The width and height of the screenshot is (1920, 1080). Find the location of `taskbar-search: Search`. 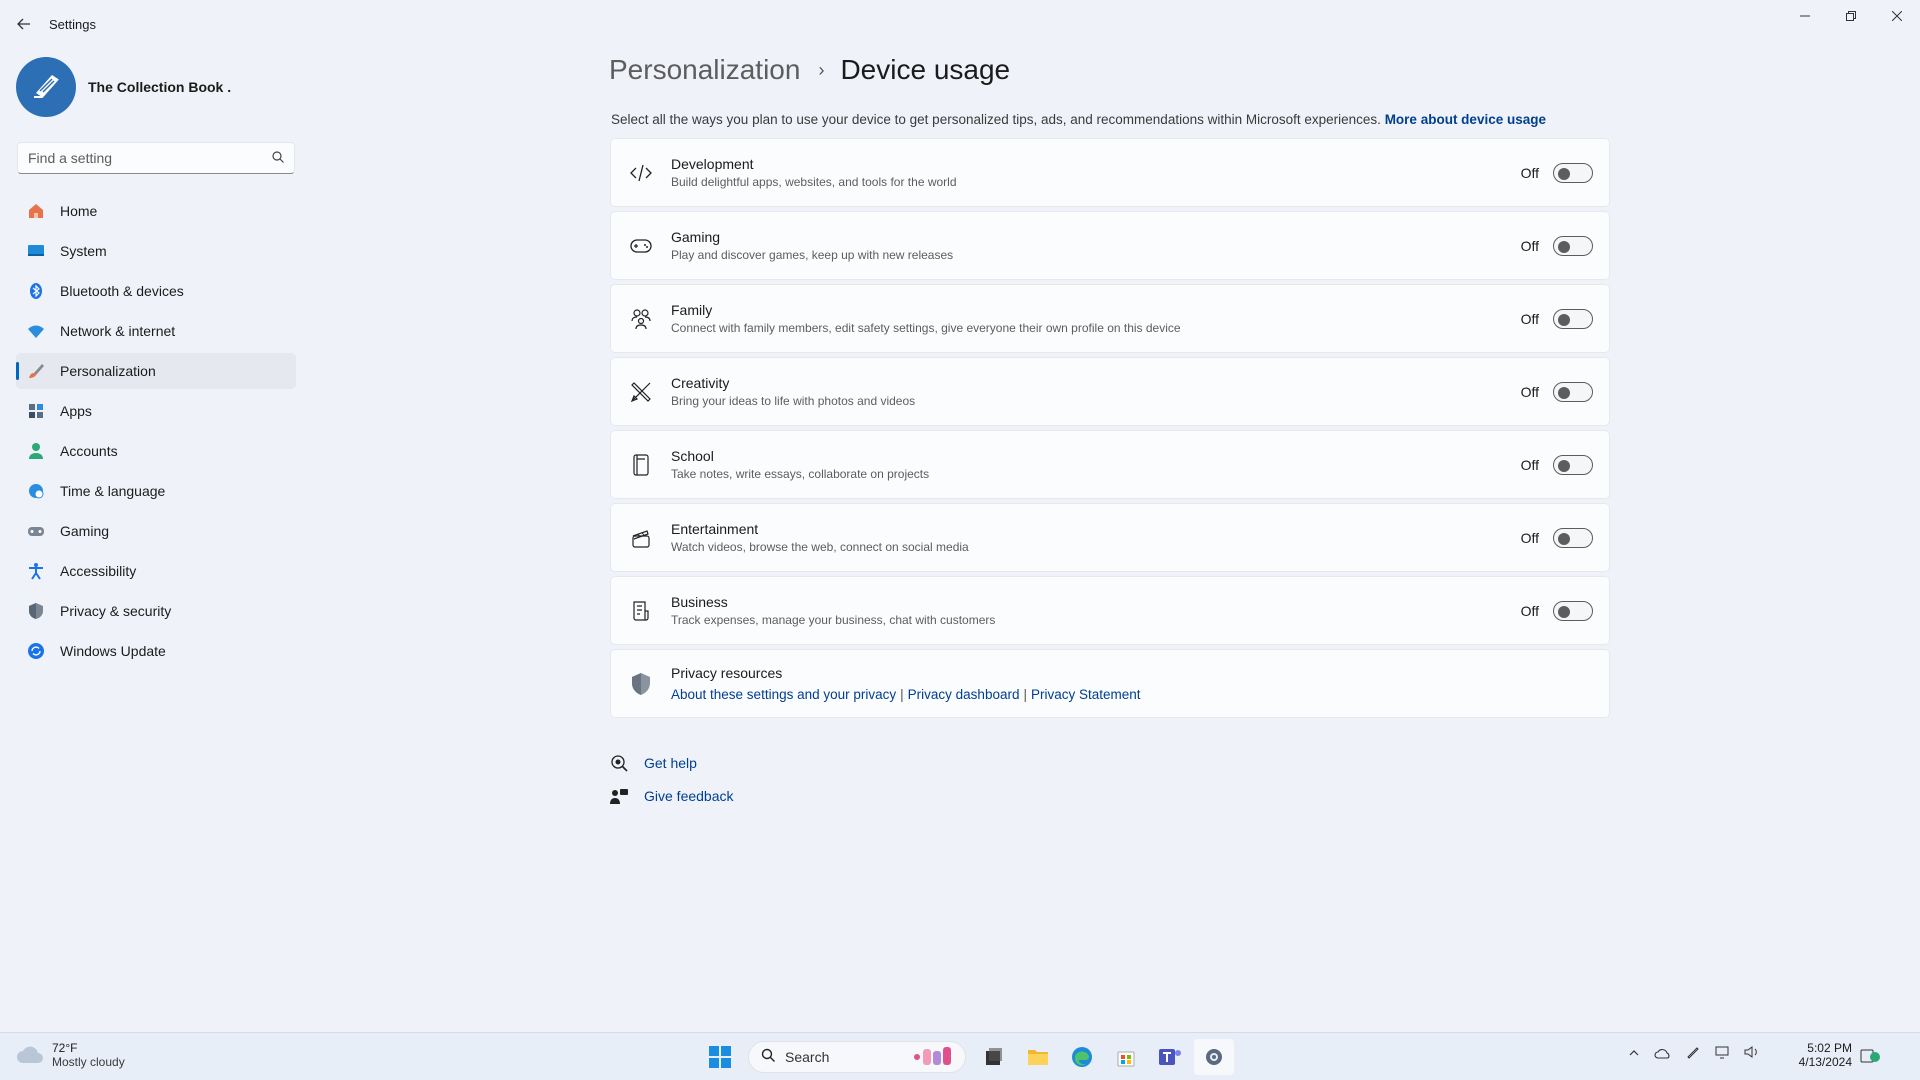

taskbar-search: Search is located at coordinates (857, 1057).